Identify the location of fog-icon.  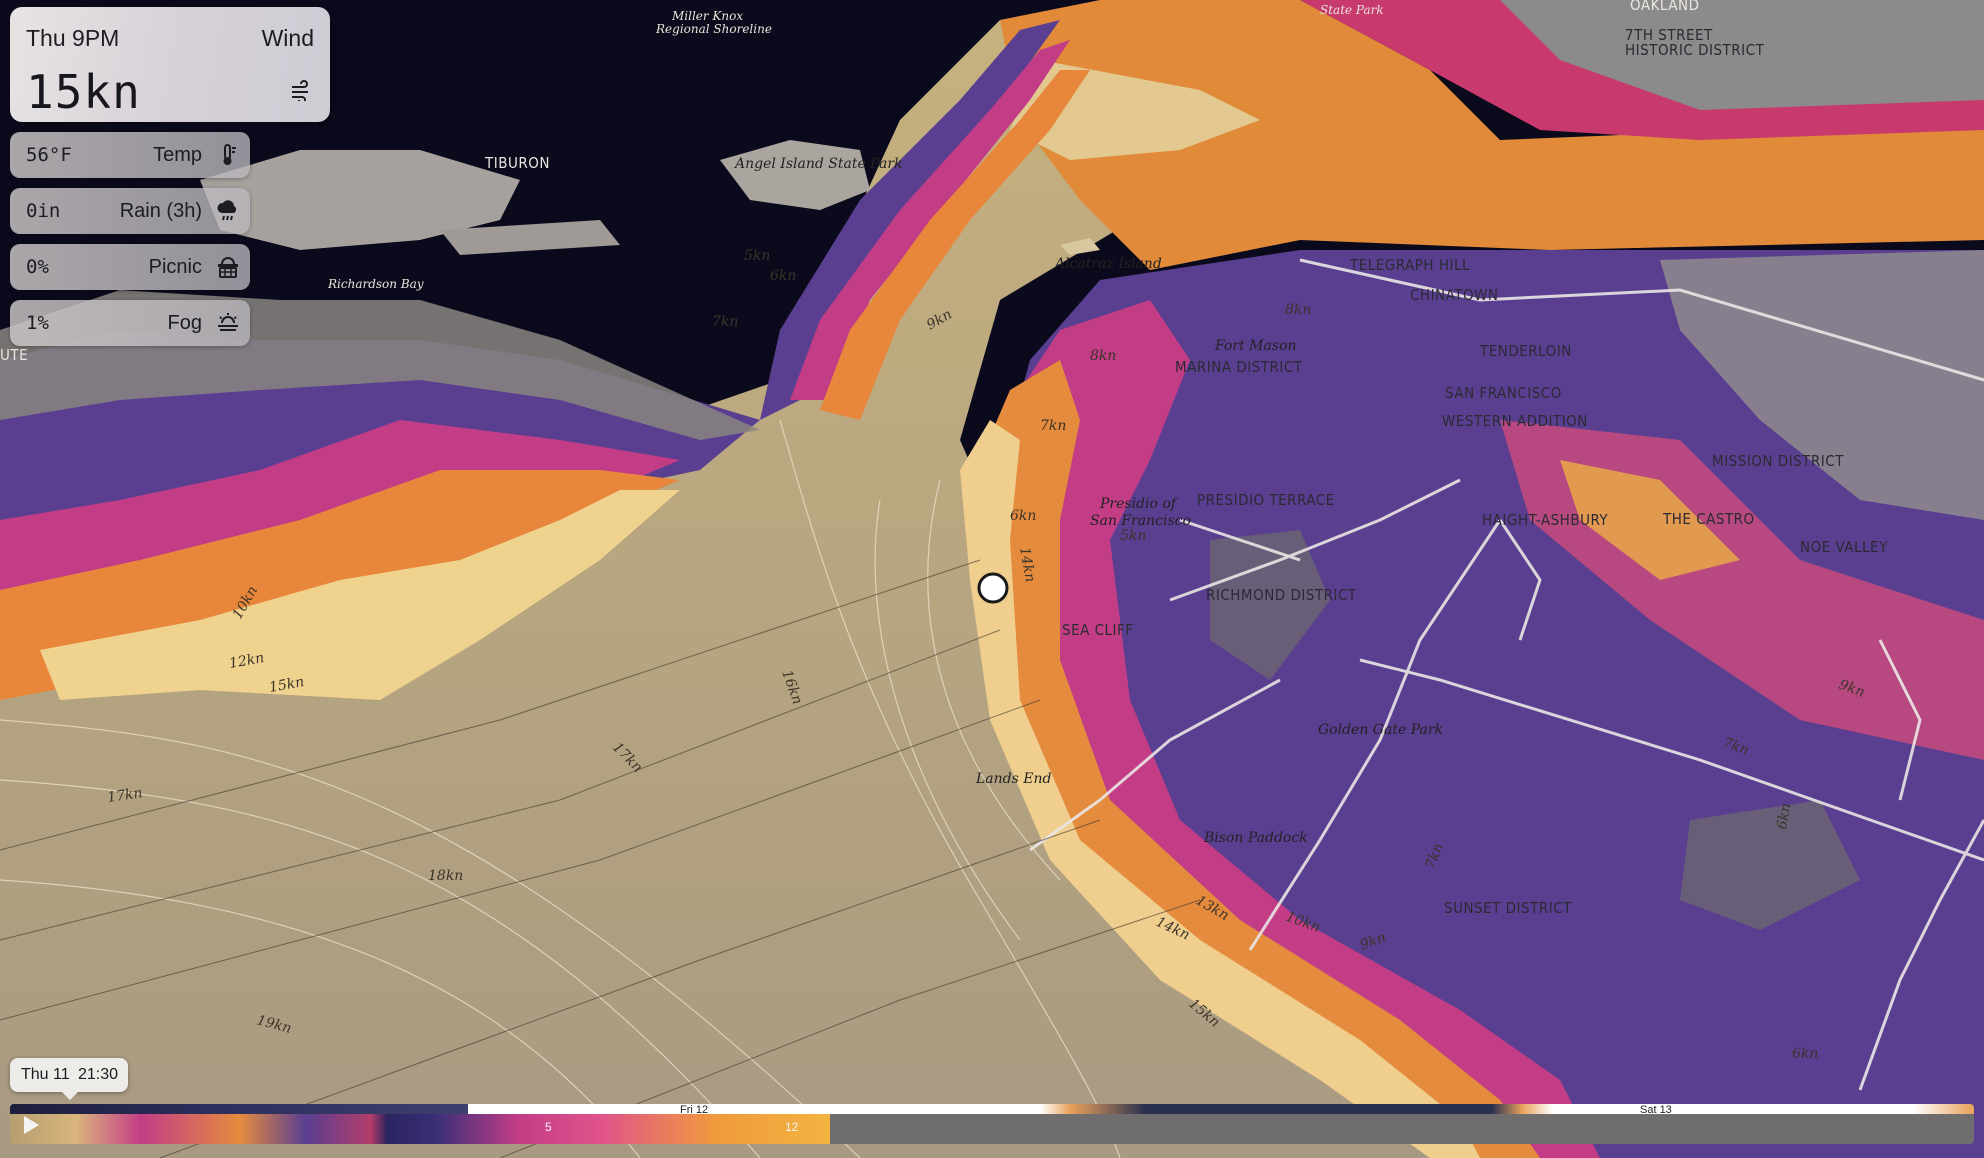
(228, 322).